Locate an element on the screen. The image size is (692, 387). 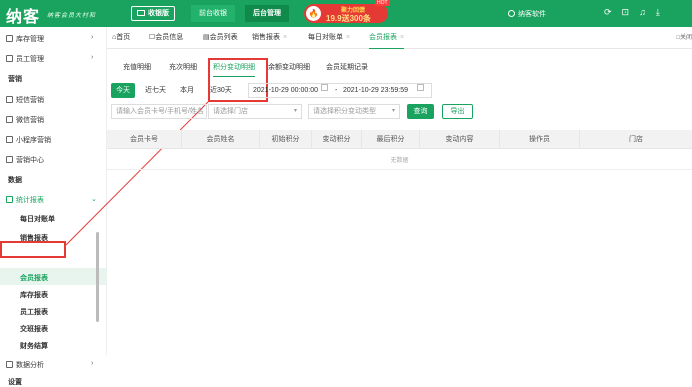
promo-banner: 🔥 聚力回馈 19.9送300条 HOT is located at coordinates (347, 11).